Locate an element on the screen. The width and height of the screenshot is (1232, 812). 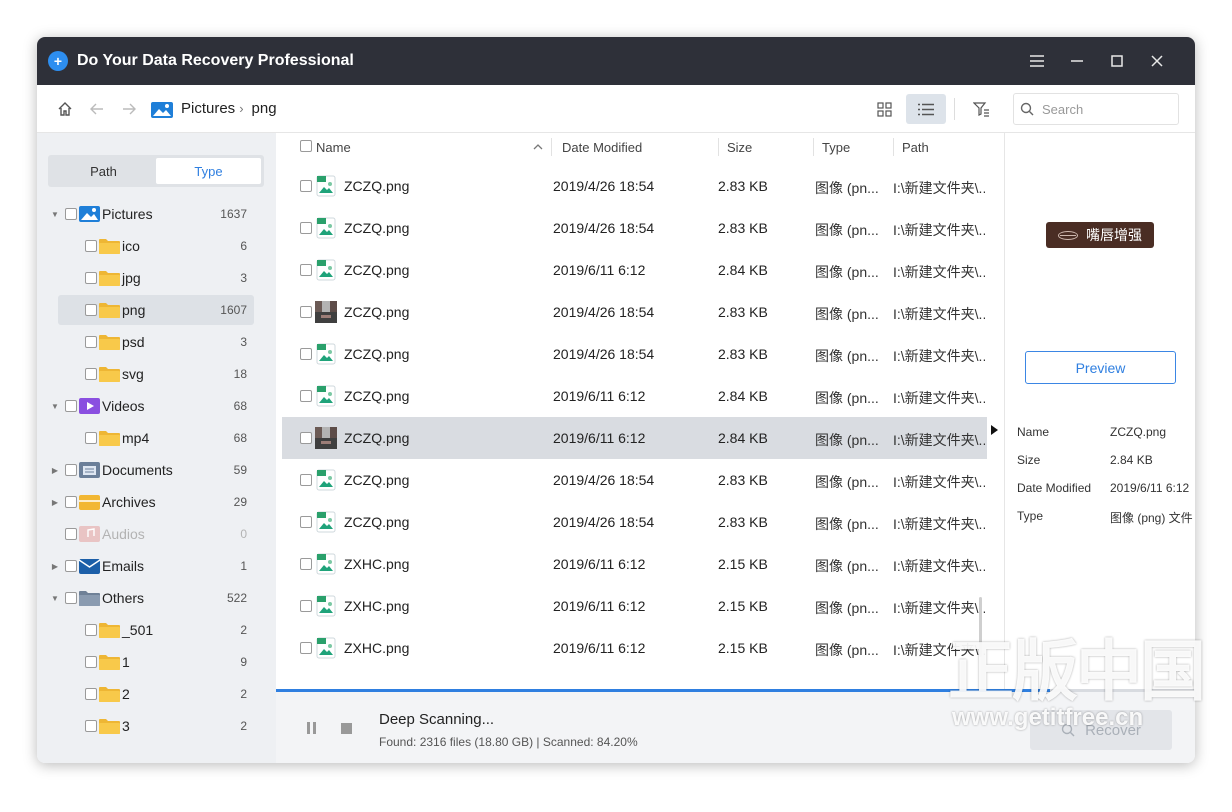
forward-button is located at coordinates (129, 109).